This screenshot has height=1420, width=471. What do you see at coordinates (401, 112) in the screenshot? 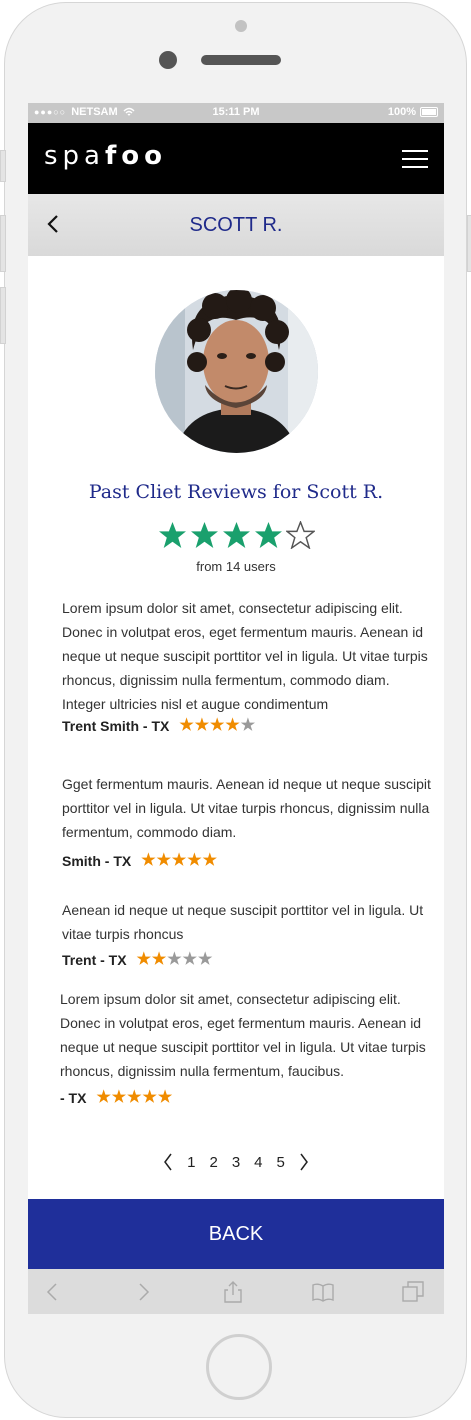
I see `battery-percent: 100%` at bounding box center [401, 112].